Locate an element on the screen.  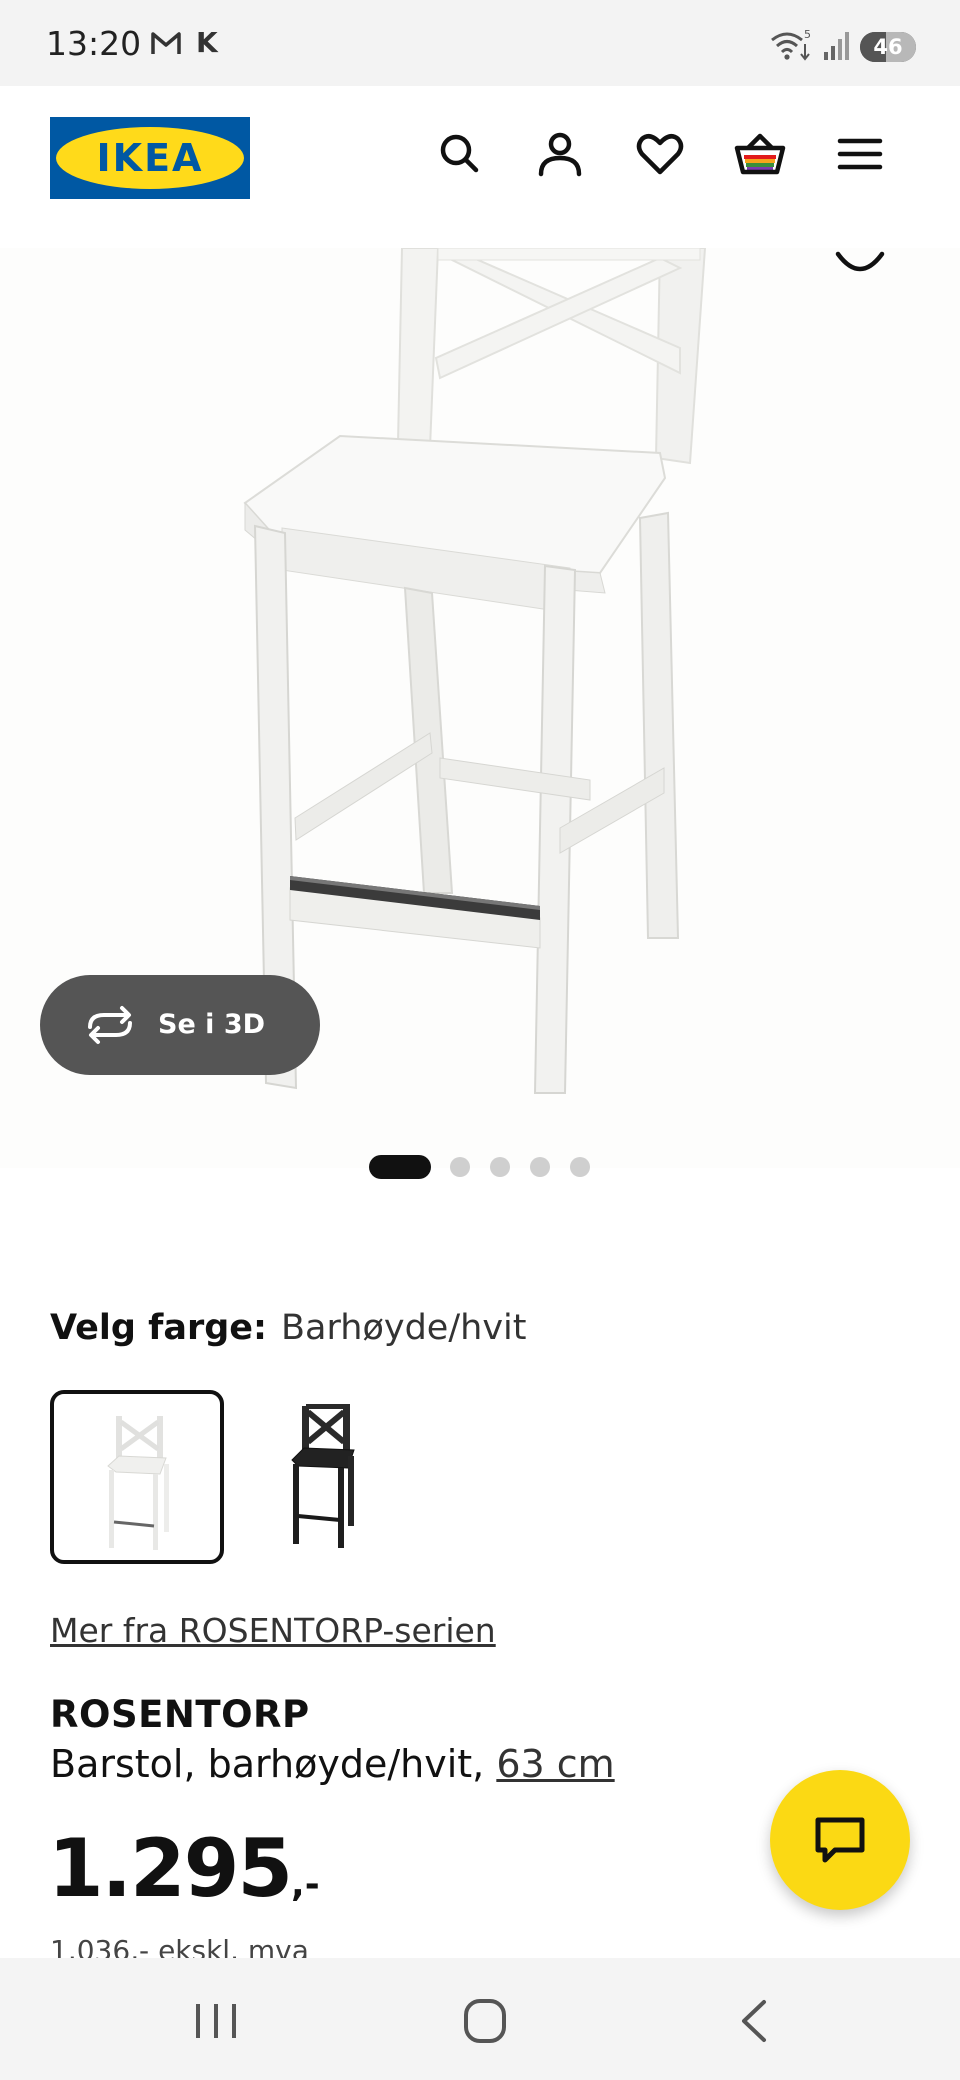
status-time: 13:20 is located at coordinates (94, 43).